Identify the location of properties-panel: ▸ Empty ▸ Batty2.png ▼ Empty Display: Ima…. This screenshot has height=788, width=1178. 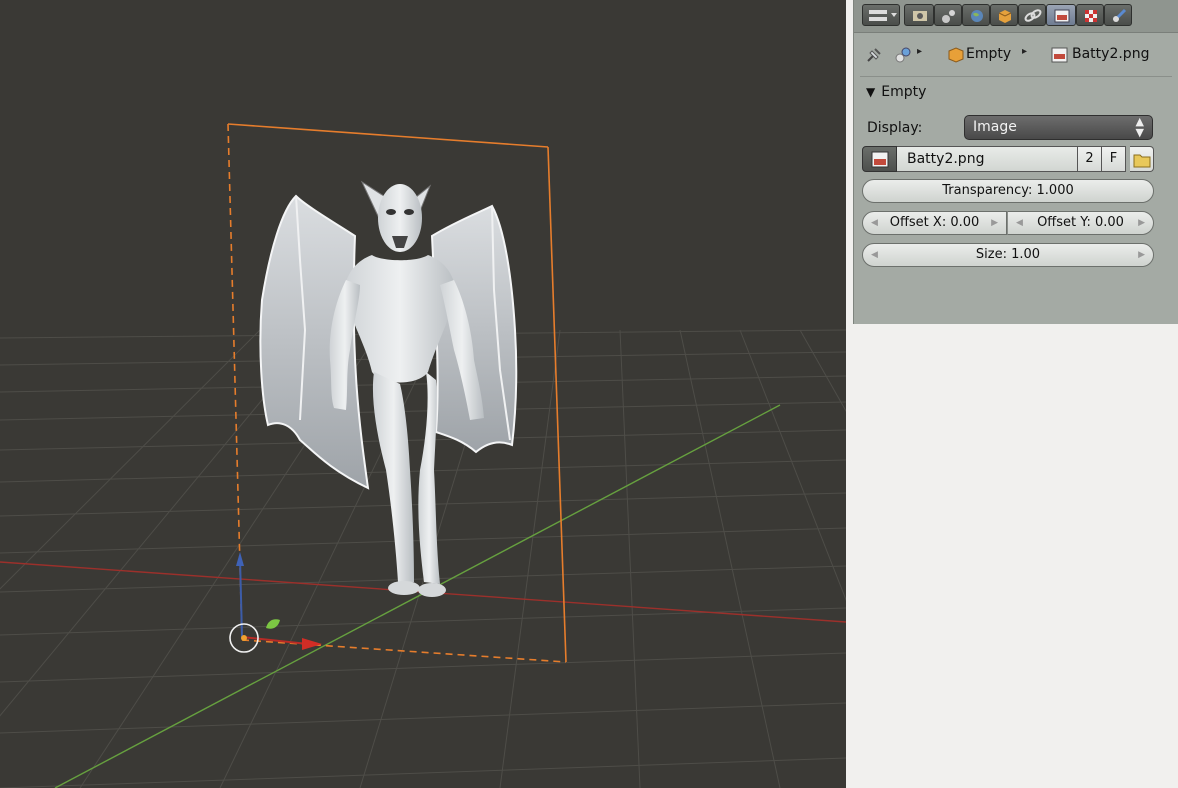
(1015, 162).